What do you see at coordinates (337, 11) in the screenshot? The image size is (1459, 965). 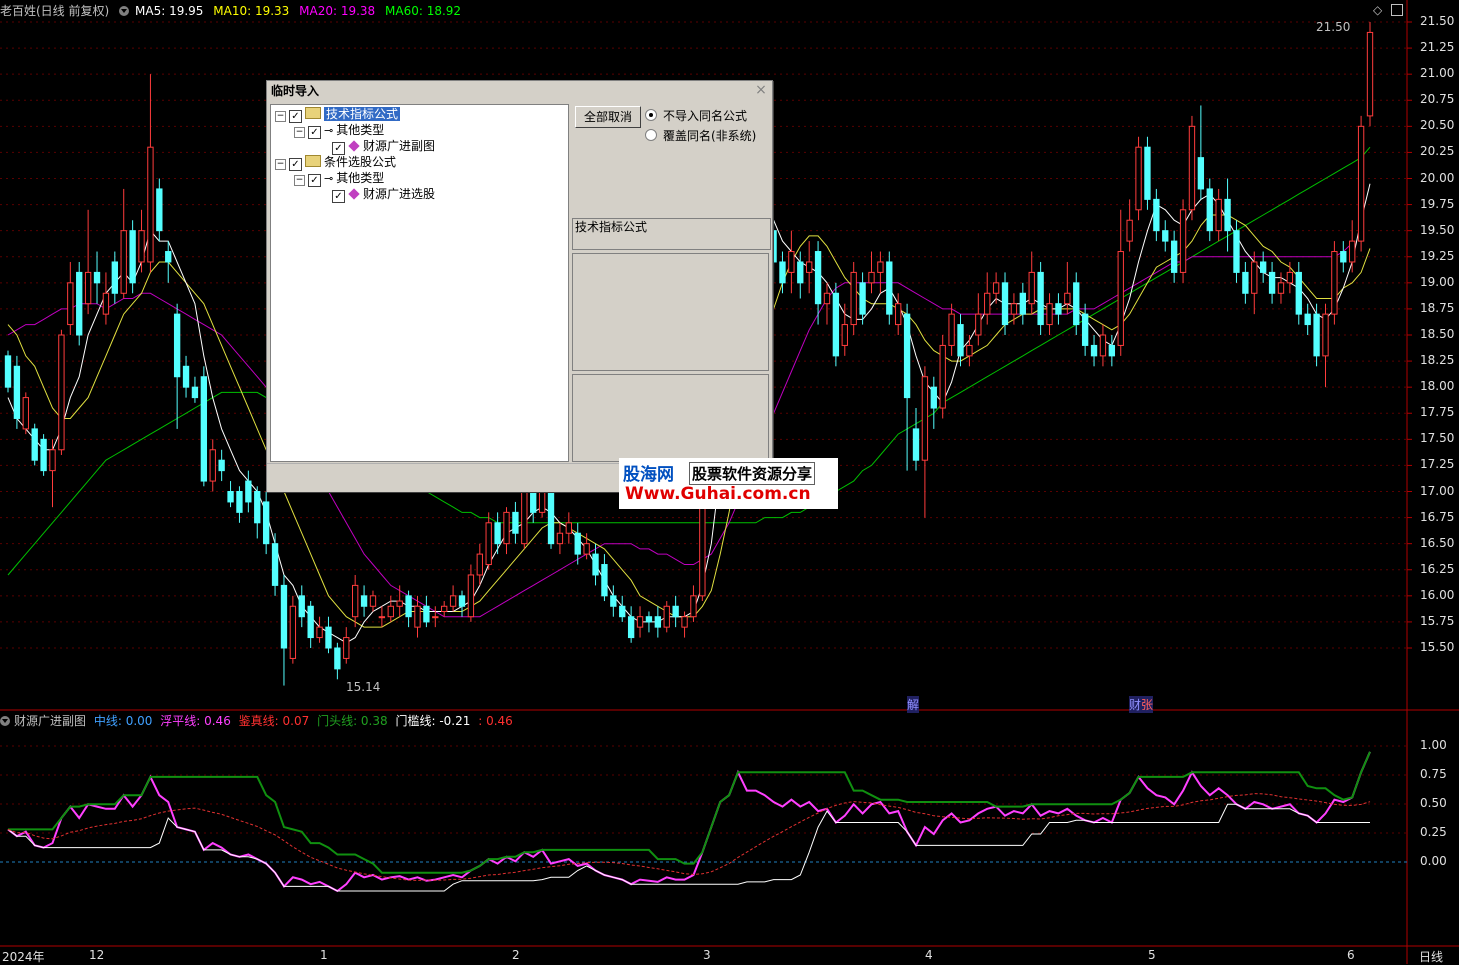 I see `ma20-label: MA20: 19.38` at bounding box center [337, 11].